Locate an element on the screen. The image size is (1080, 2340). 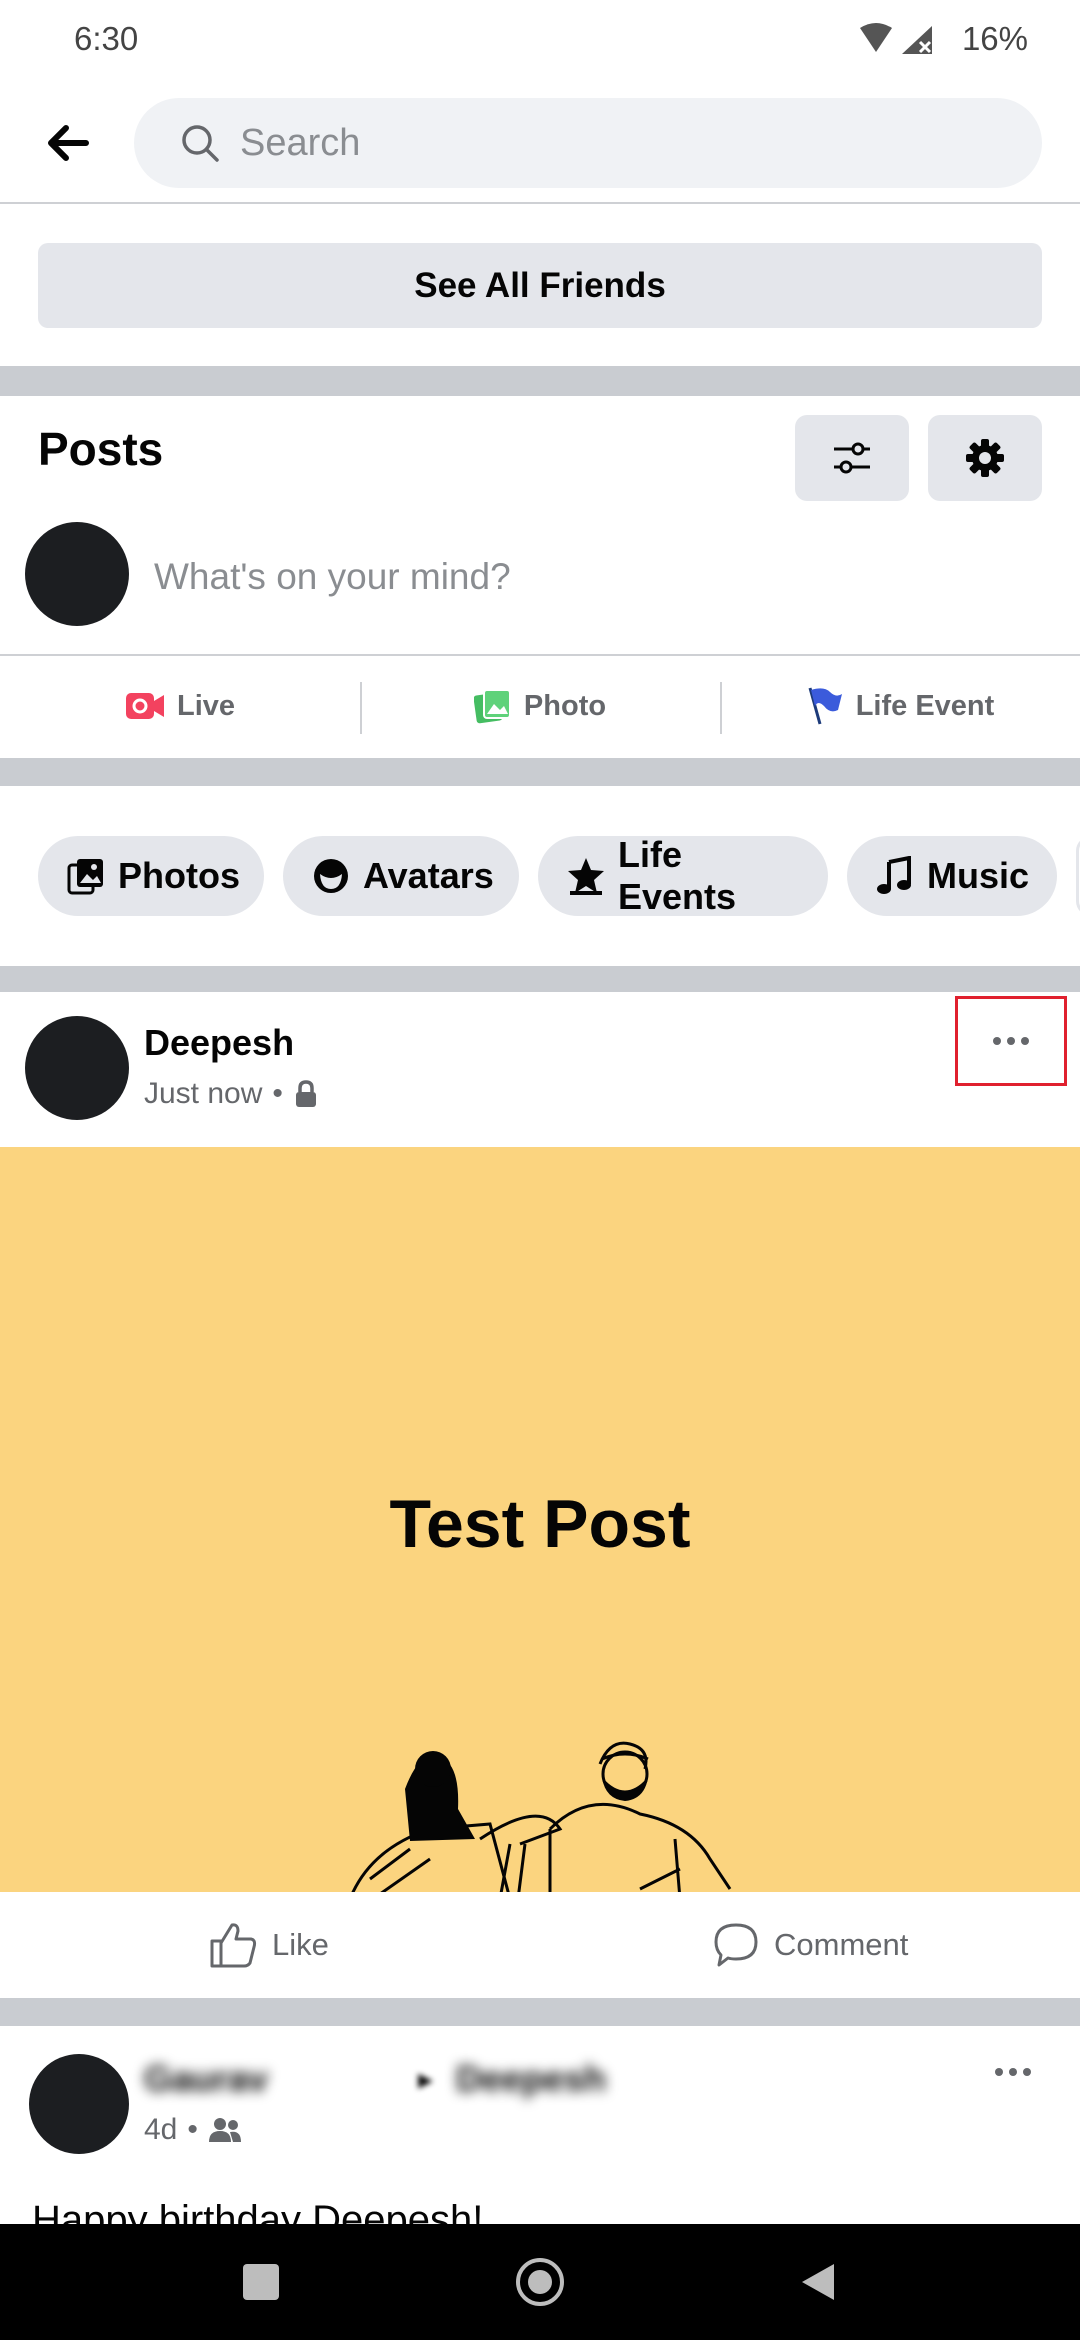
chip-life-events: Life Events is located at coordinates (683, 875).